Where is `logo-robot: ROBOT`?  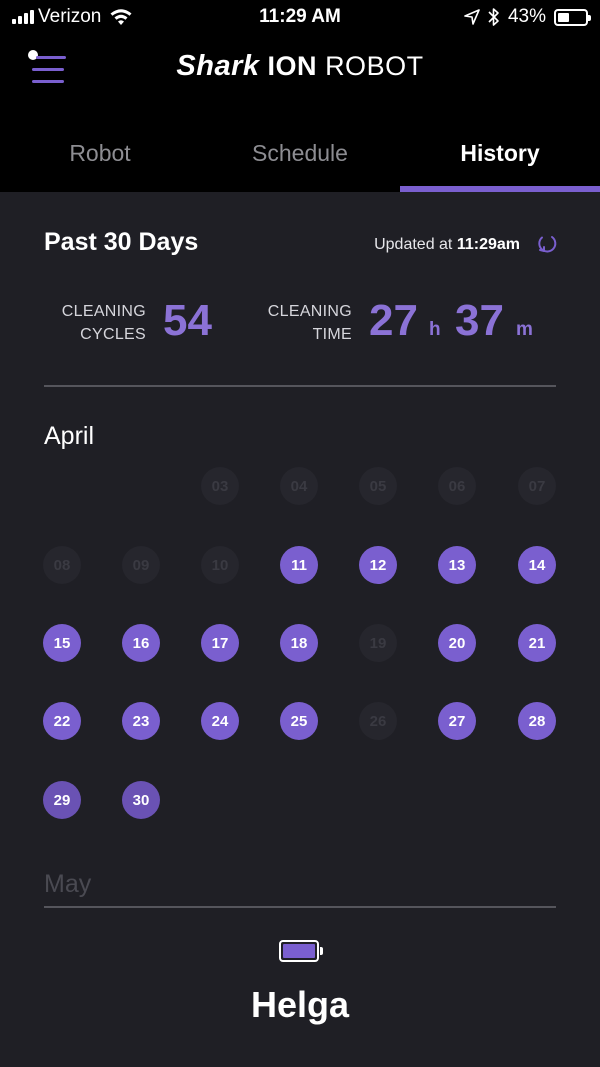 logo-robot: ROBOT is located at coordinates (374, 66).